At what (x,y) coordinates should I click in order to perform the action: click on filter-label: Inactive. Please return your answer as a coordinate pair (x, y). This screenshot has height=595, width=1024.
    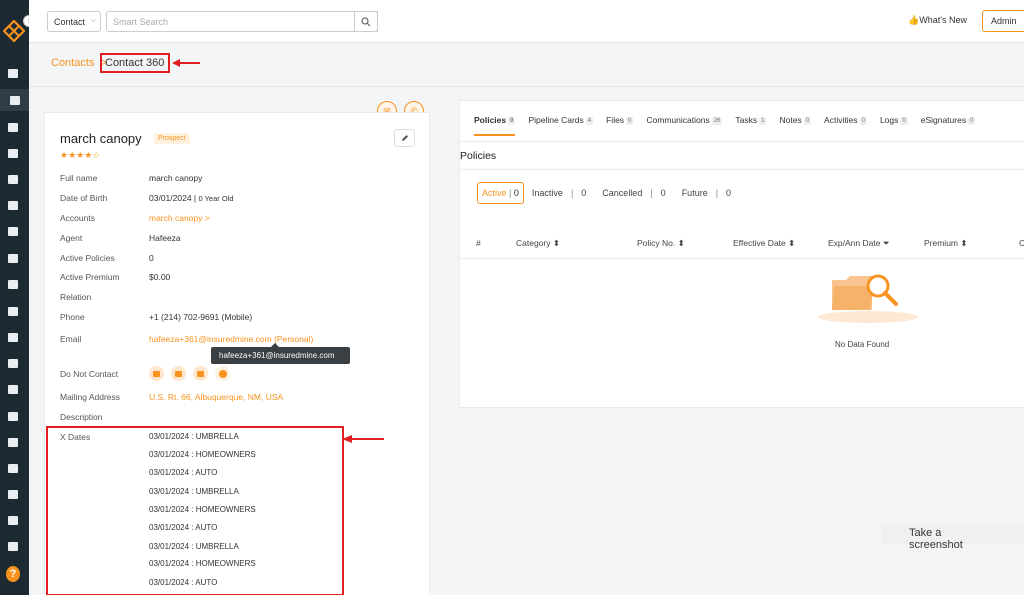
    Looking at the image, I should click on (547, 193).